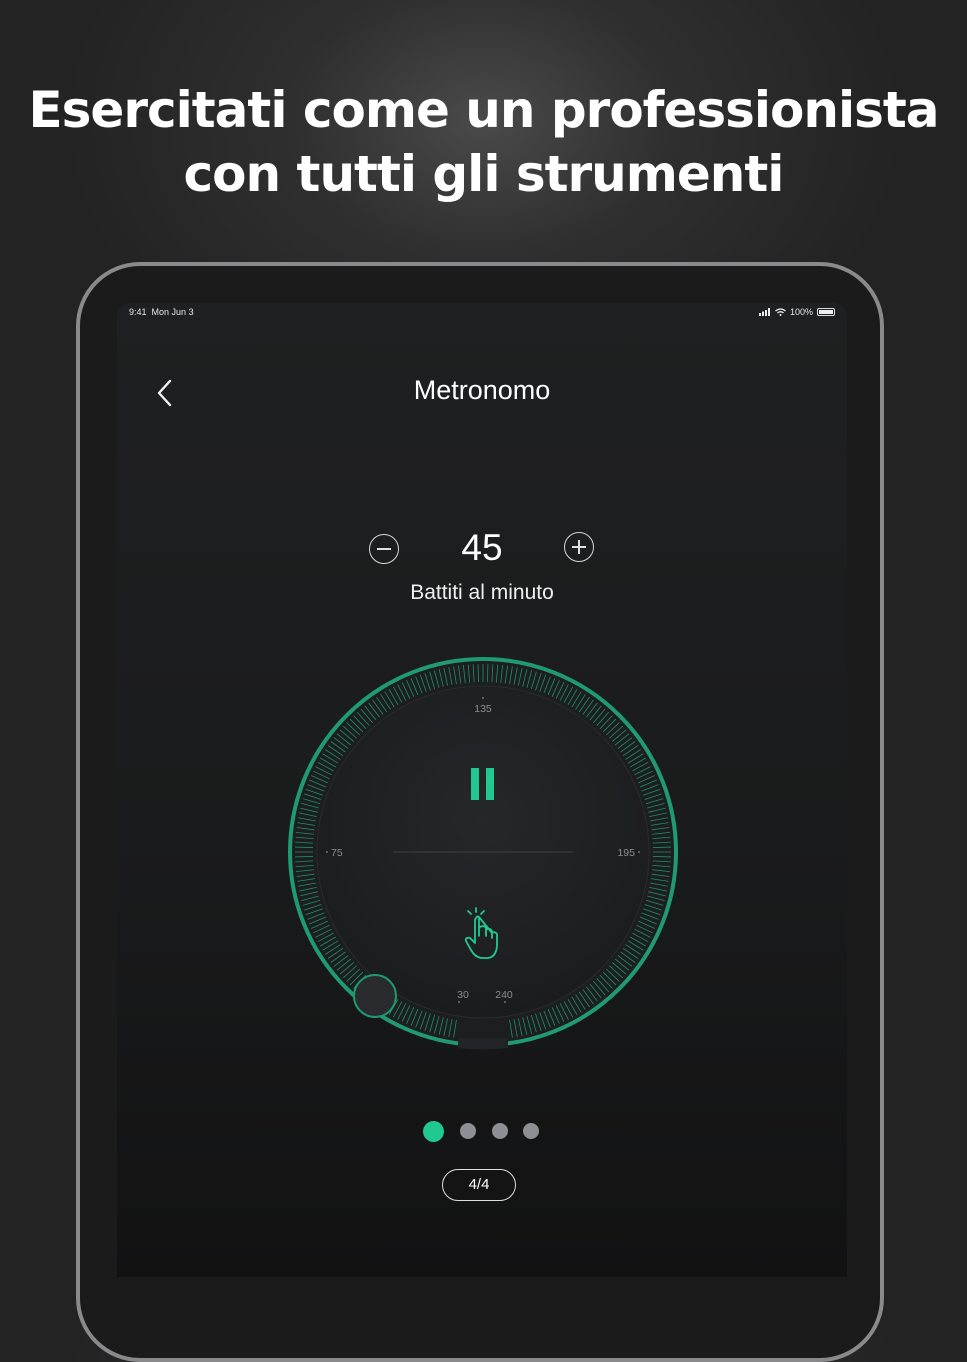  Describe the element at coordinates (626, 853) in the screenshot. I see `dial-label-right: 195` at that location.